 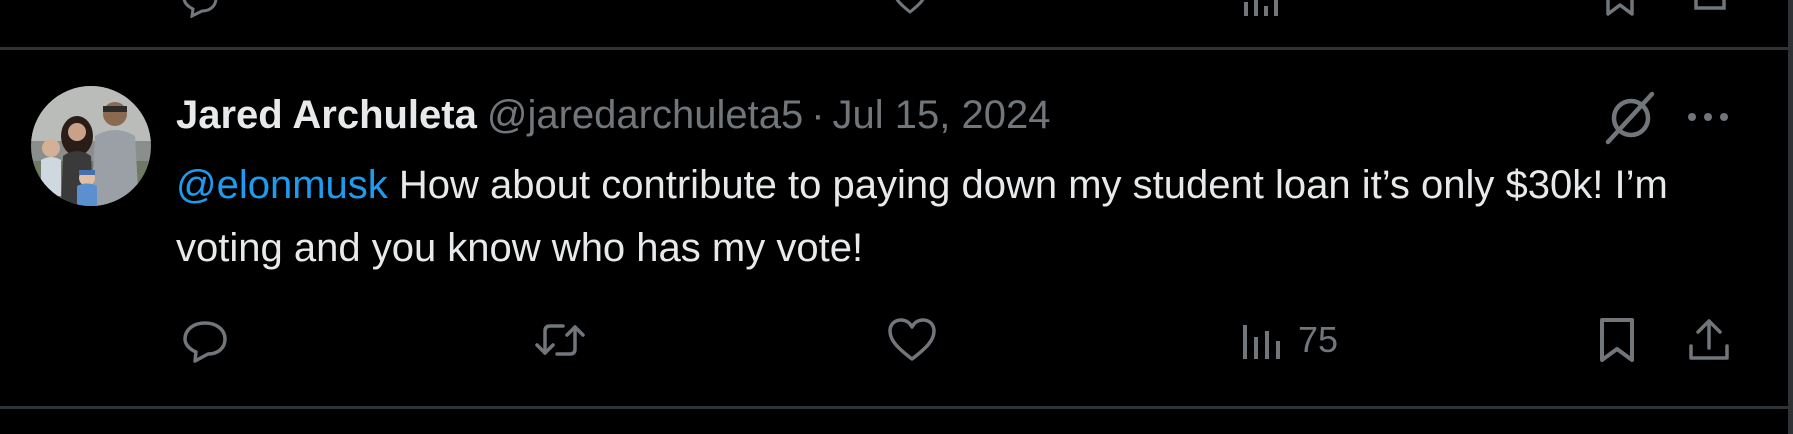 I want to click on repost-button, so click(x=560, y=340).